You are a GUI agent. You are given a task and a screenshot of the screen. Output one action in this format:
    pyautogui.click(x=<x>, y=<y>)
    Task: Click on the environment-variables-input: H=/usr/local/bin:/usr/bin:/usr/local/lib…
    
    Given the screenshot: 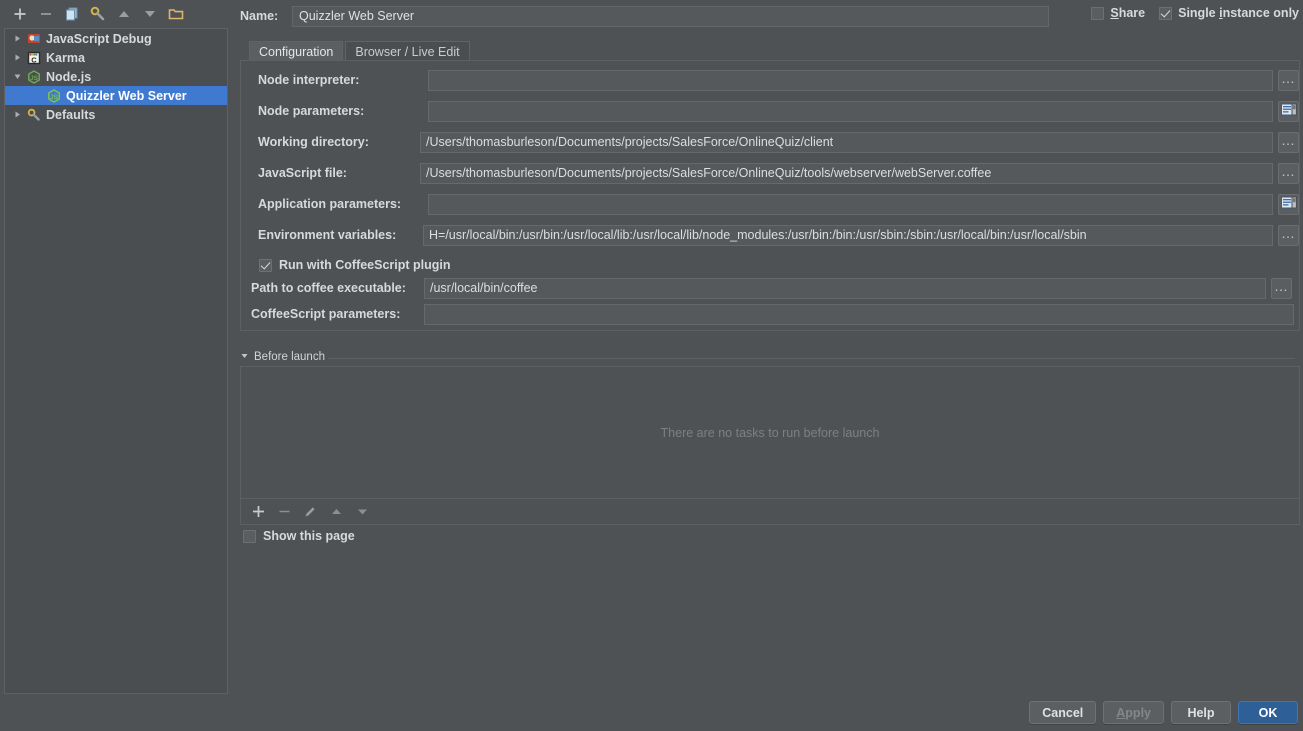 What is the action you would take?
    pyautogui.click(x=848, y=235)
    